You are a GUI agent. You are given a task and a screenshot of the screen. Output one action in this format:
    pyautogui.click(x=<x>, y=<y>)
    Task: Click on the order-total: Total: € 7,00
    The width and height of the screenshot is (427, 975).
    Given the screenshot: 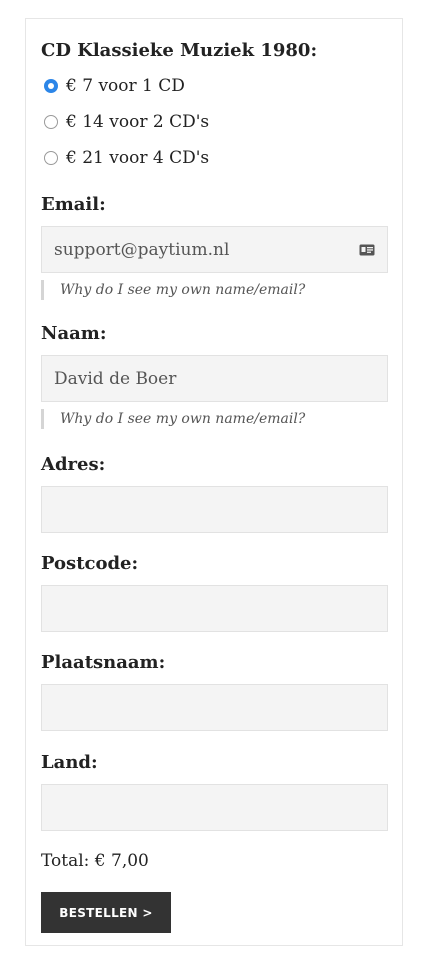 What is the action you would take?
    pyautogui.click(x=95, y=861)
    